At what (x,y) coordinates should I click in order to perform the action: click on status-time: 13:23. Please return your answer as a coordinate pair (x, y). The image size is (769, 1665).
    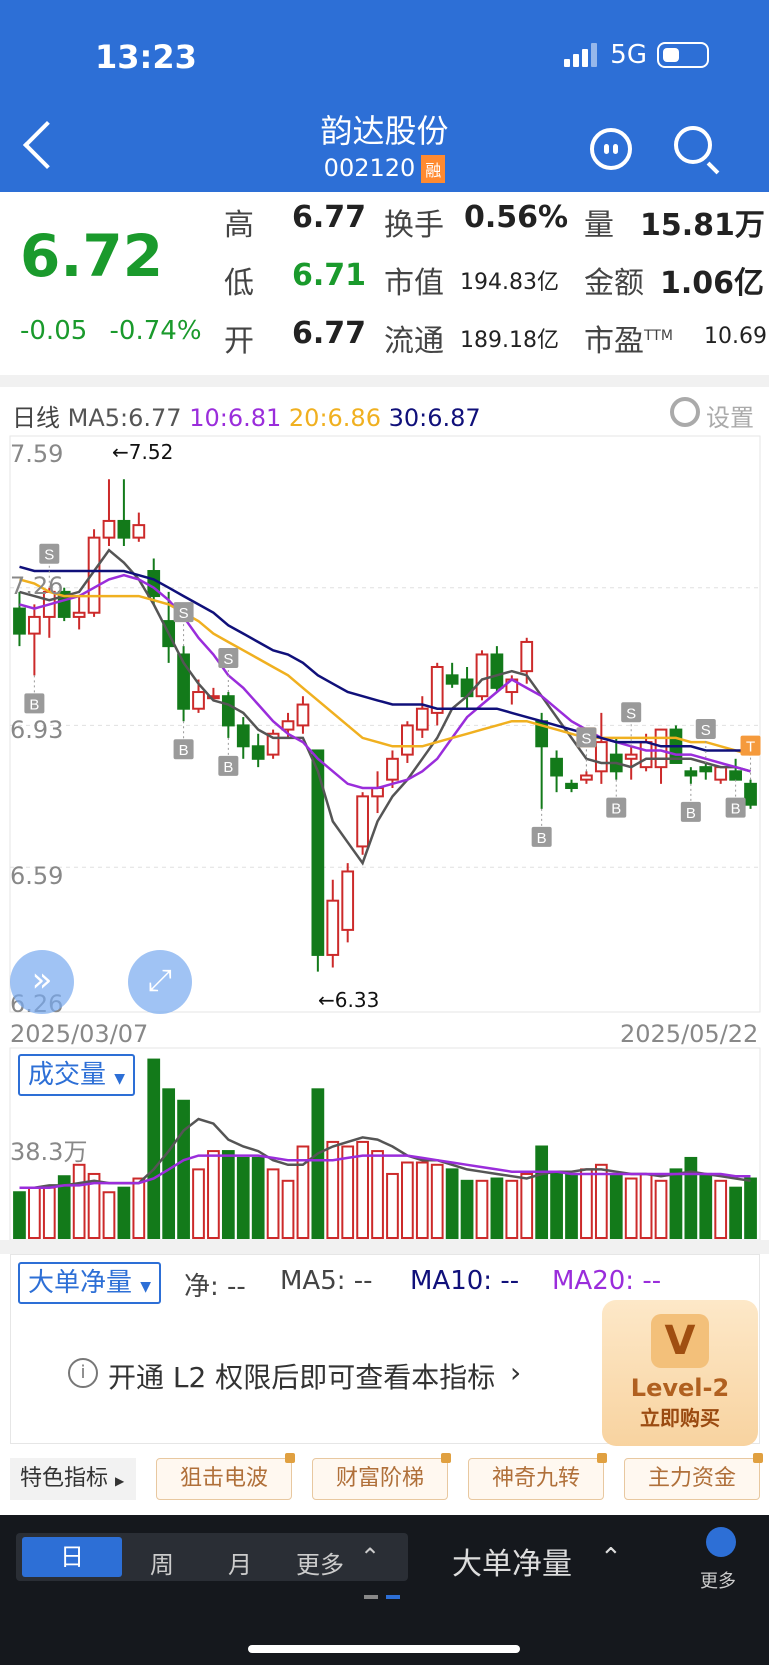
    Looking at the image, I should click on (146, 57).